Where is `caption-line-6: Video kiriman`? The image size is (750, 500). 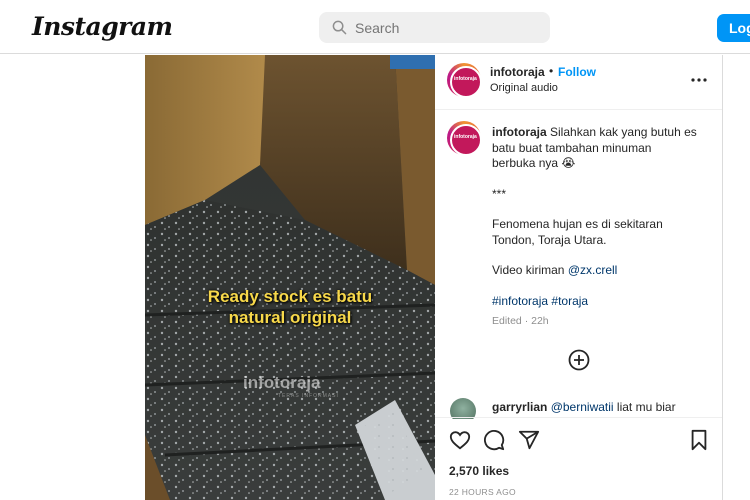 caption-line-6: Video kiriman is located at coordinates (530, 270).